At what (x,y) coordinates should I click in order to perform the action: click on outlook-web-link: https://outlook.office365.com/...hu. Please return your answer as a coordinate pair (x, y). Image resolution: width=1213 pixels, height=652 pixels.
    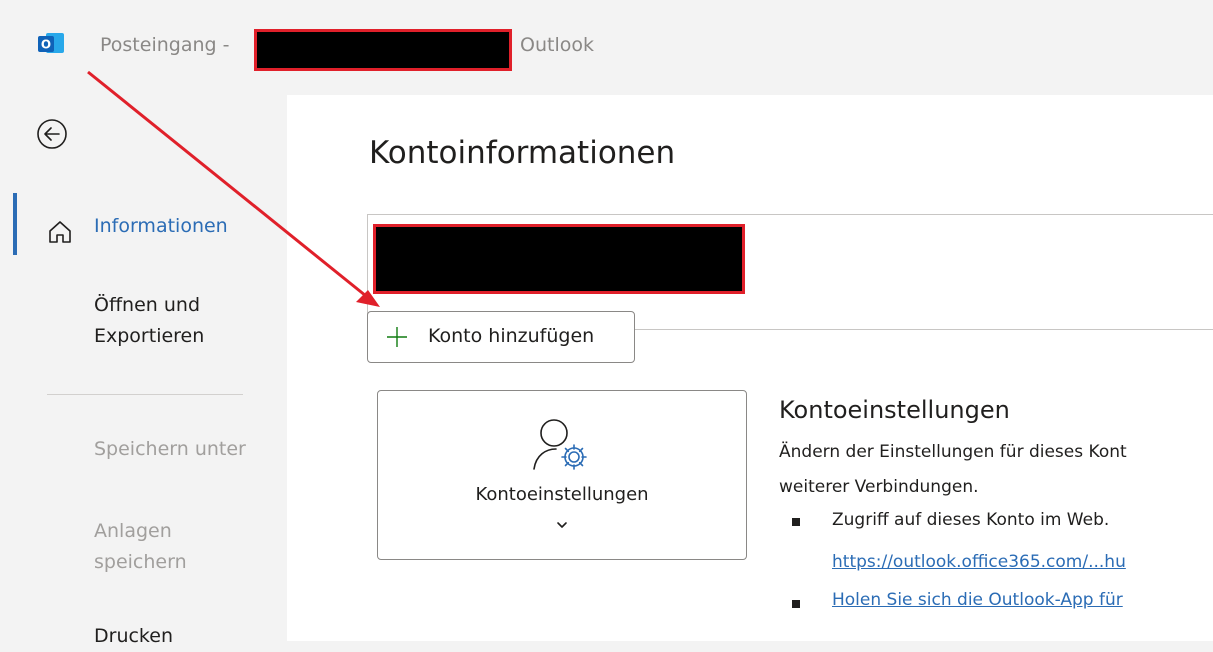
    Looking at the image, I should click on (979, 562).